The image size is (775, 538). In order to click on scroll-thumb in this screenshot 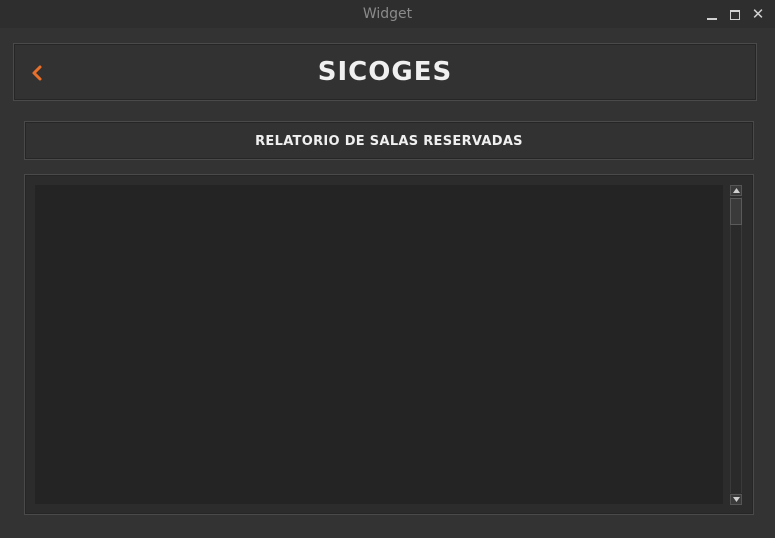, I will do `click(736, 211)`.